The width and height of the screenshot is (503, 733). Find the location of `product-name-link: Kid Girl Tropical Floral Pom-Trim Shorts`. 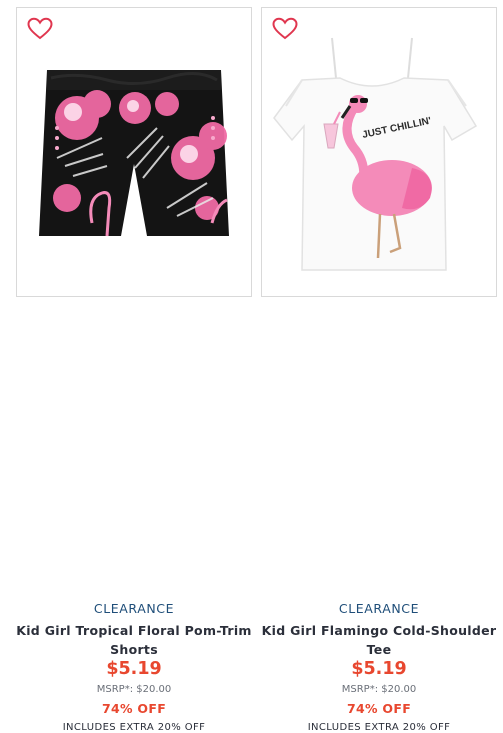

product-name-link: Kid Girl Tropical Floral Pom-Trim Shorts is located at coordinates (134, 640).